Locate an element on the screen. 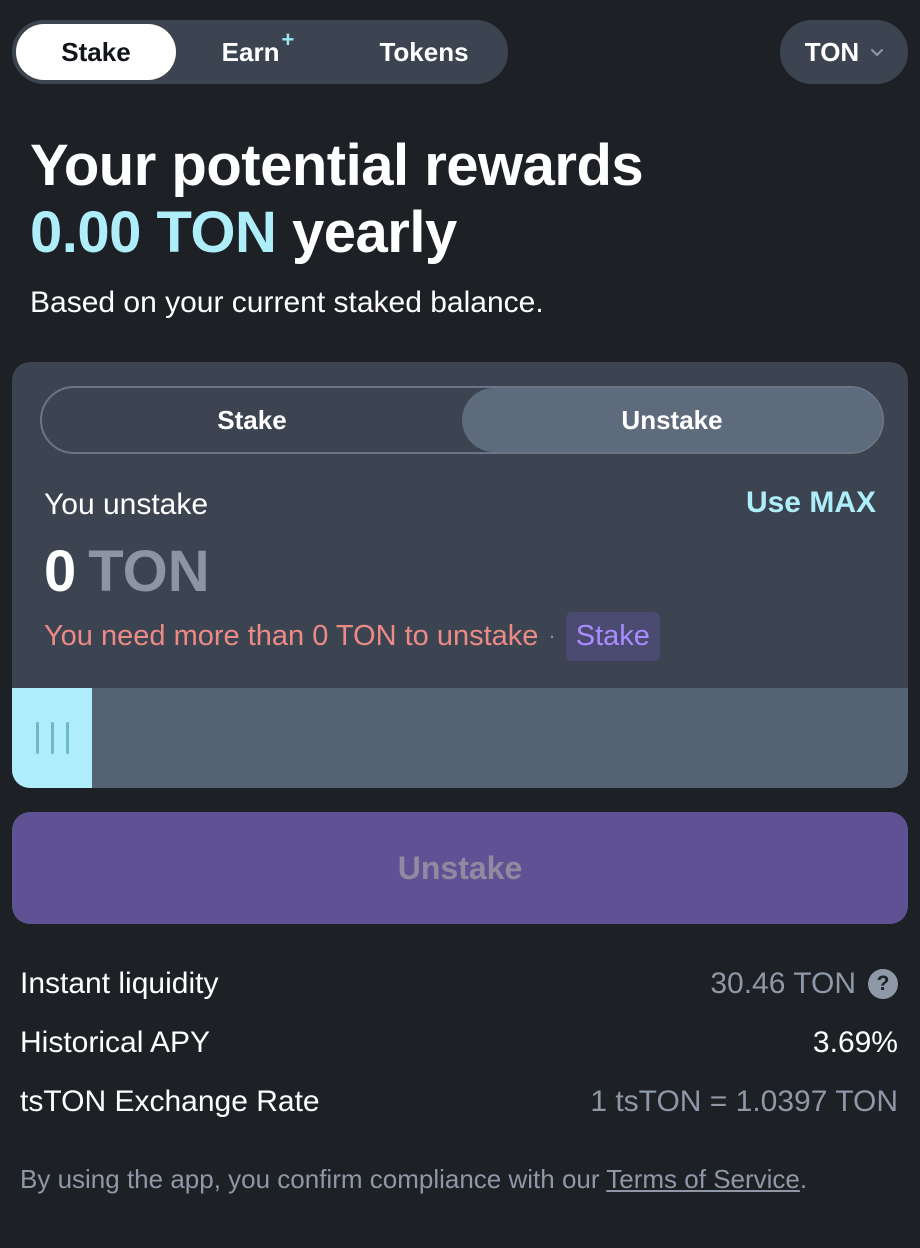 This screenshot has width=920, height=1248. historical-apy-value: 3.69% is located at coordinates (855, 1042).